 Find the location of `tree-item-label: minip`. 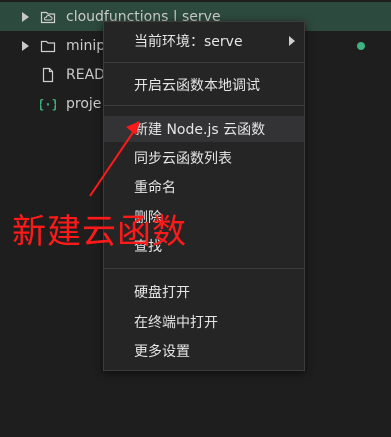

tree-item-label: minip is located at coordinates (86, 45).